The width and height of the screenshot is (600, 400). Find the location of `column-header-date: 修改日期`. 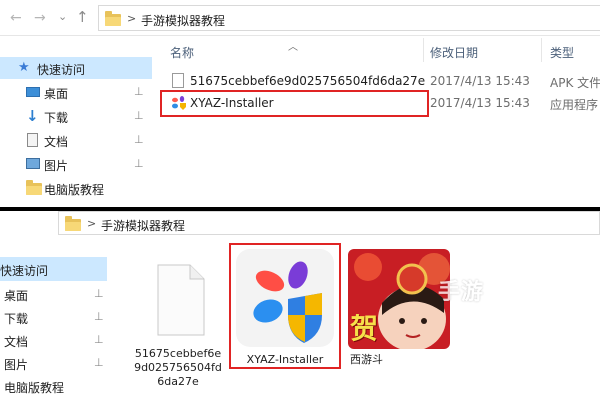

column-header-date: 修改日期 is located at coordinates (454, 52).